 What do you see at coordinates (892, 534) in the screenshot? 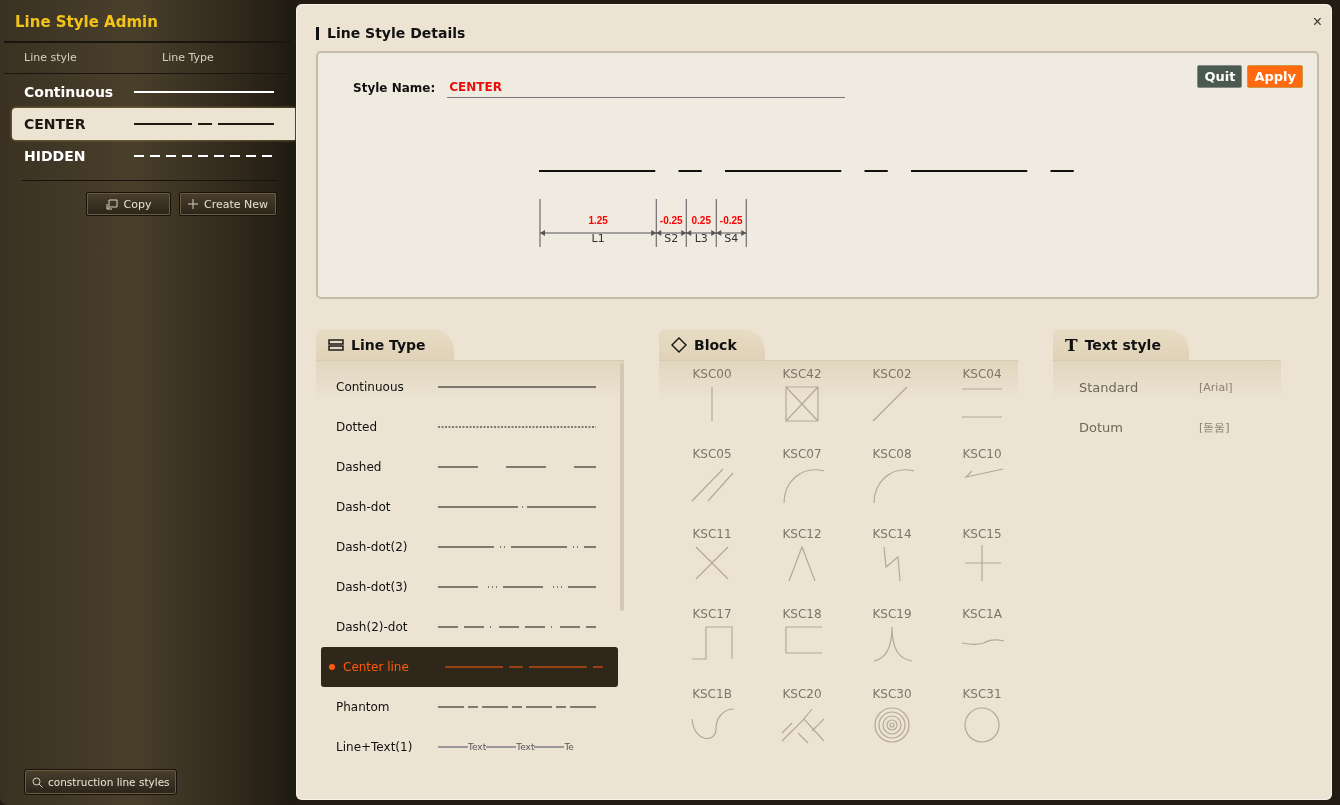
I see `block-name: KSC14` at bounding box center [892, 534].